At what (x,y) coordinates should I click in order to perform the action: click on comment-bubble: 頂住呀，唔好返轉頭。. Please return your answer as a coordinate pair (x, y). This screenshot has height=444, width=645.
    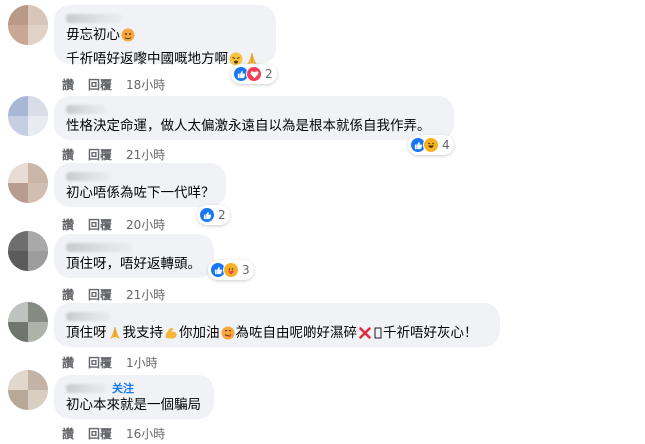
    Looking at the image, I should click on (134, 256).